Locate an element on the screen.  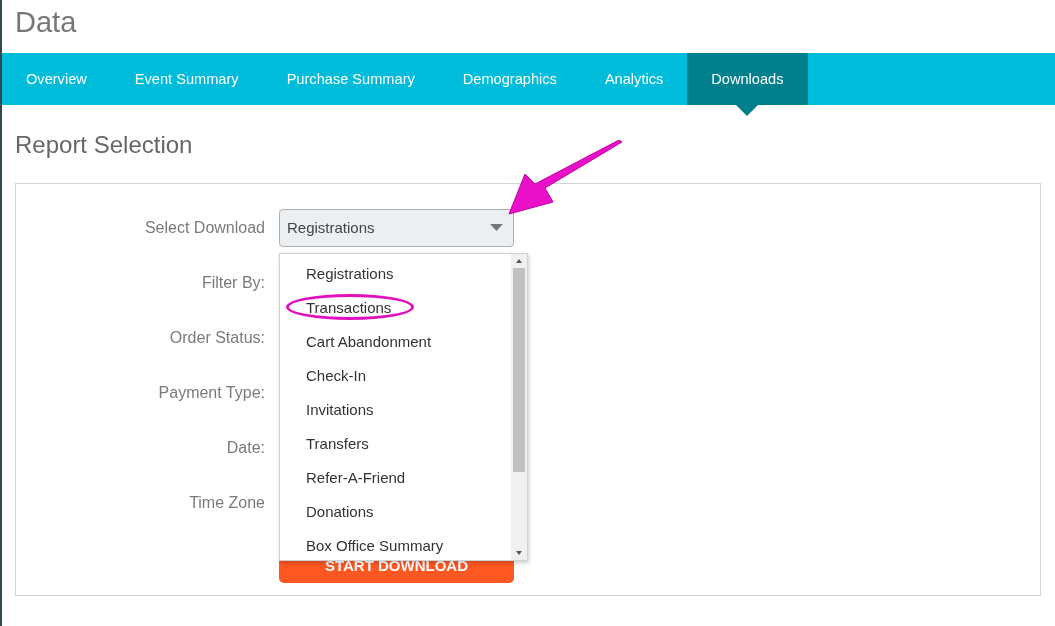
dropdown-option: Invitations is located at coordinates (395, 409).